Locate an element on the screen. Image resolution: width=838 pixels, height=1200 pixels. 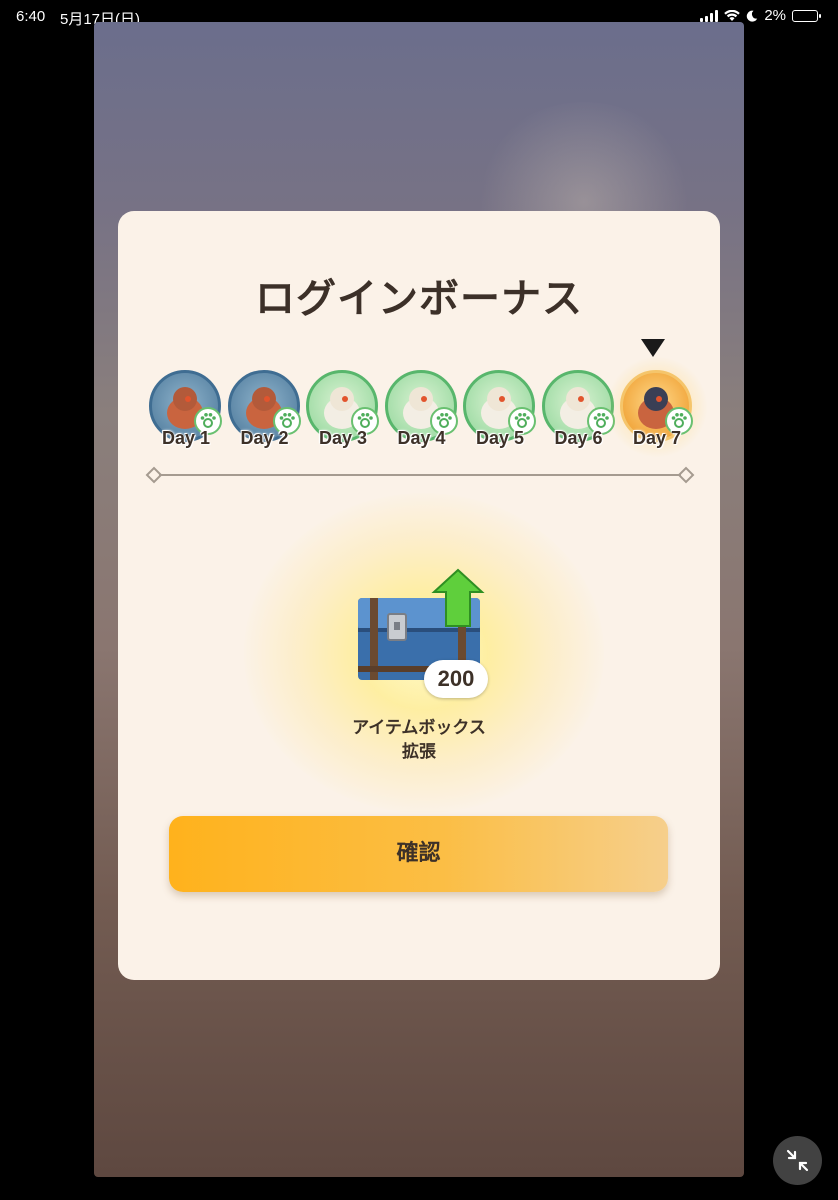
day-label: Day 3 is located at coordinates (343, 438).